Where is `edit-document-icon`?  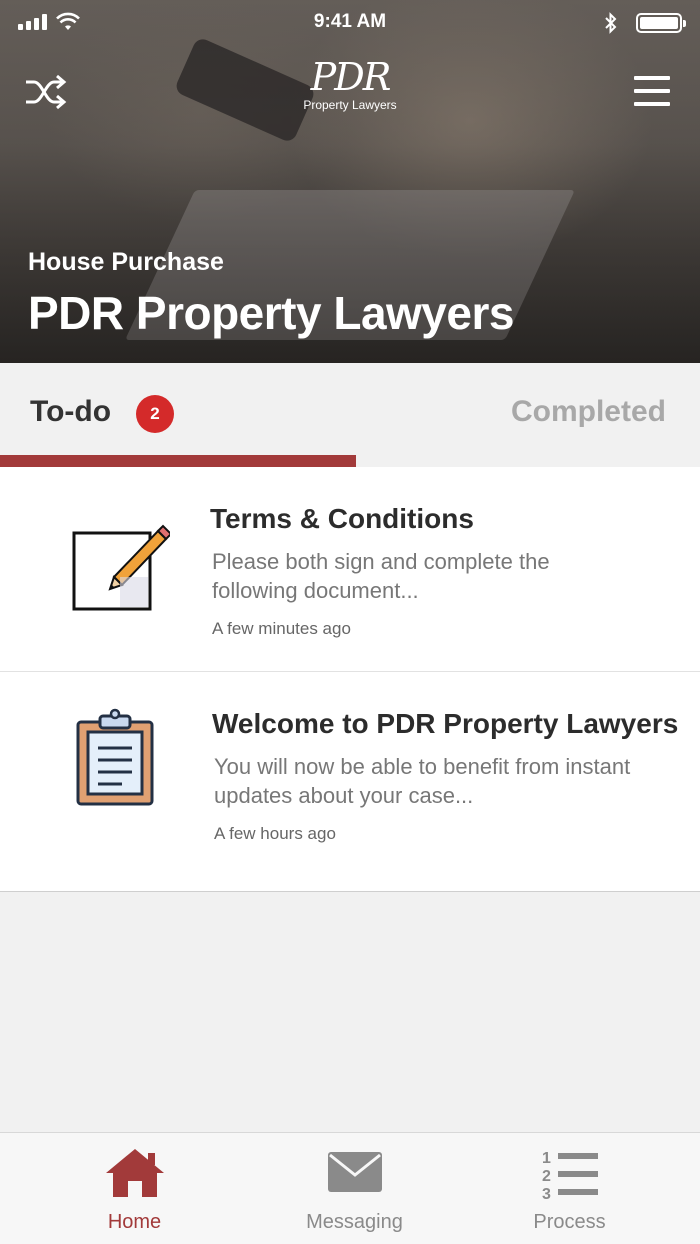
edit-document-icon is located at coordinates (121, 567).